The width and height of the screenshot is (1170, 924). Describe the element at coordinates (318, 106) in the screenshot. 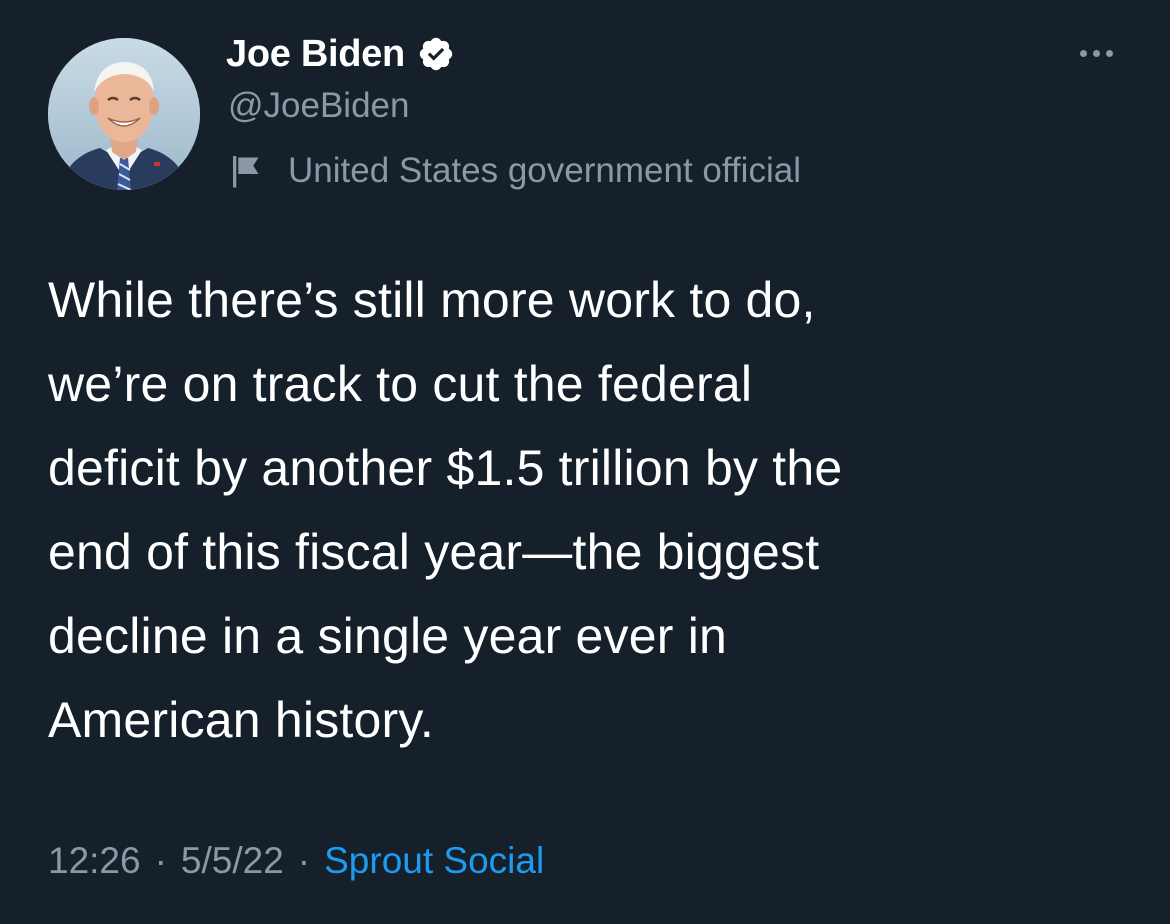

I see `author-handle: @JoeBiden` at that location.